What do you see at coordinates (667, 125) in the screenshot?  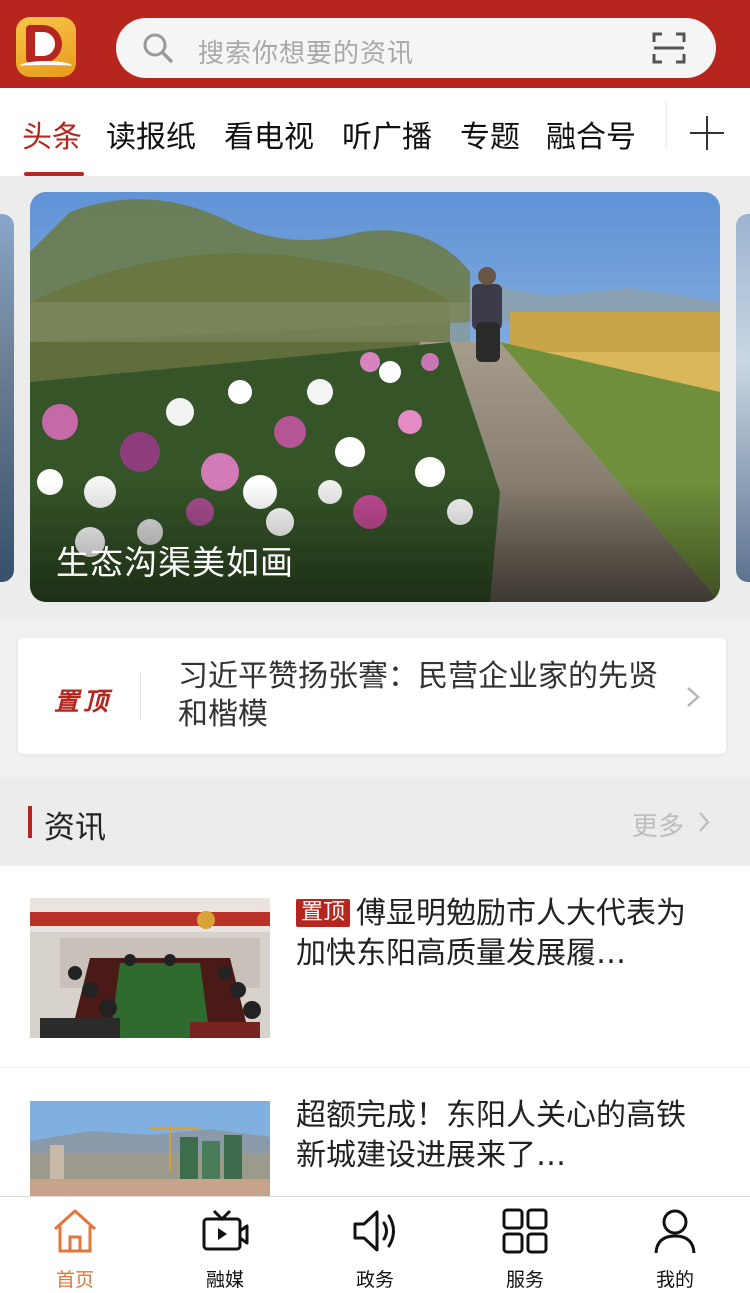 I see `tabs-fade-divider` at bounding box center [667, 125].